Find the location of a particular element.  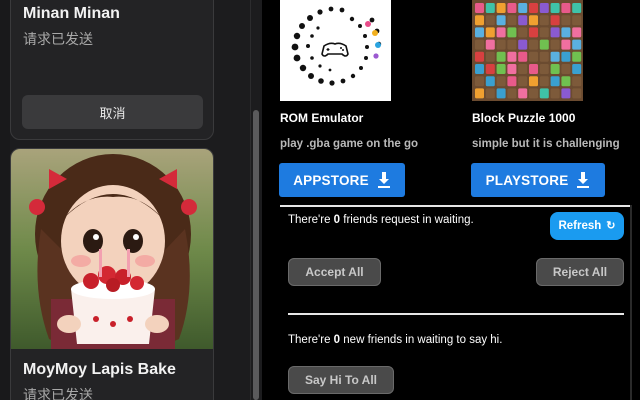

playstore-button: PLAYSTORE is located at coordinates (538, 180).